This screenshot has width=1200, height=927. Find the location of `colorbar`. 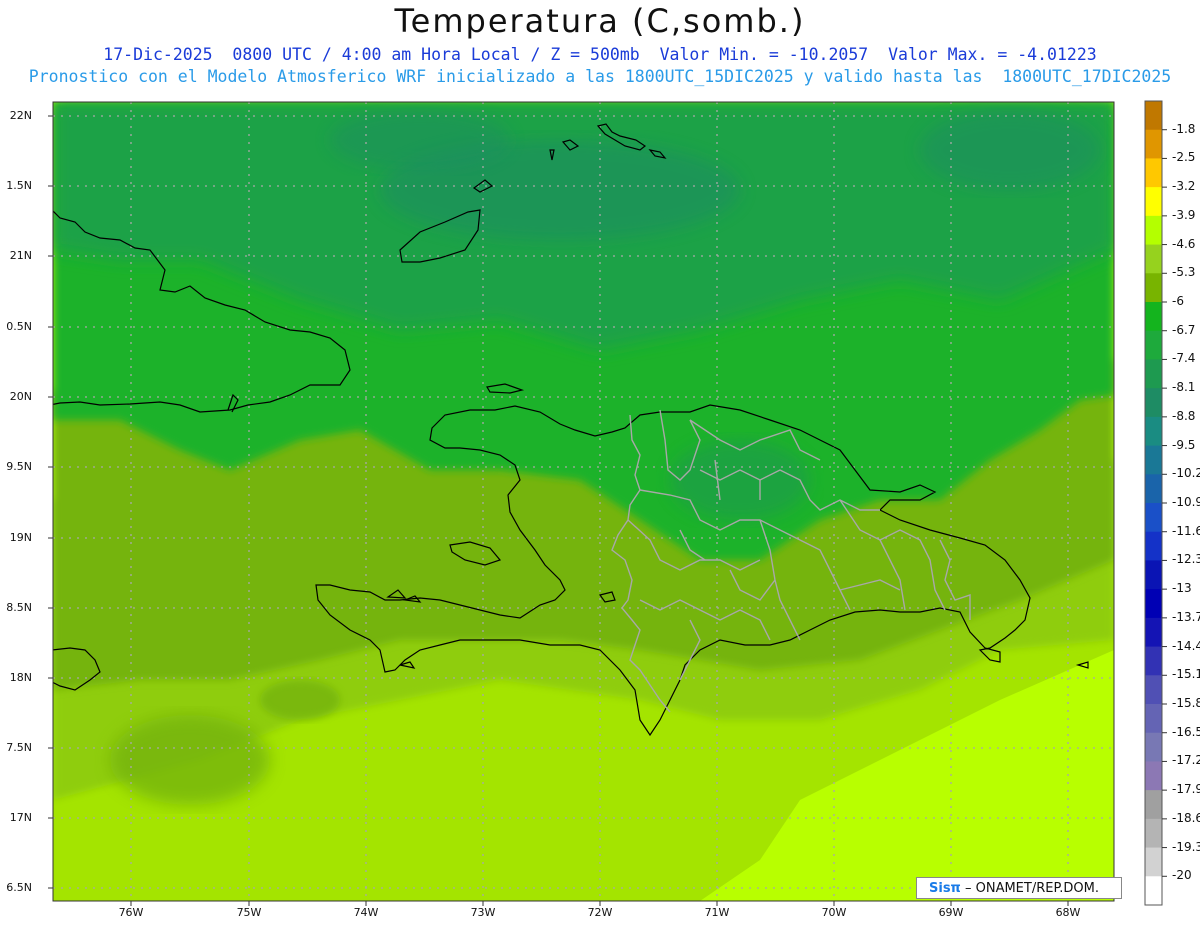

colorbar is located at coordinates (1155, 503).